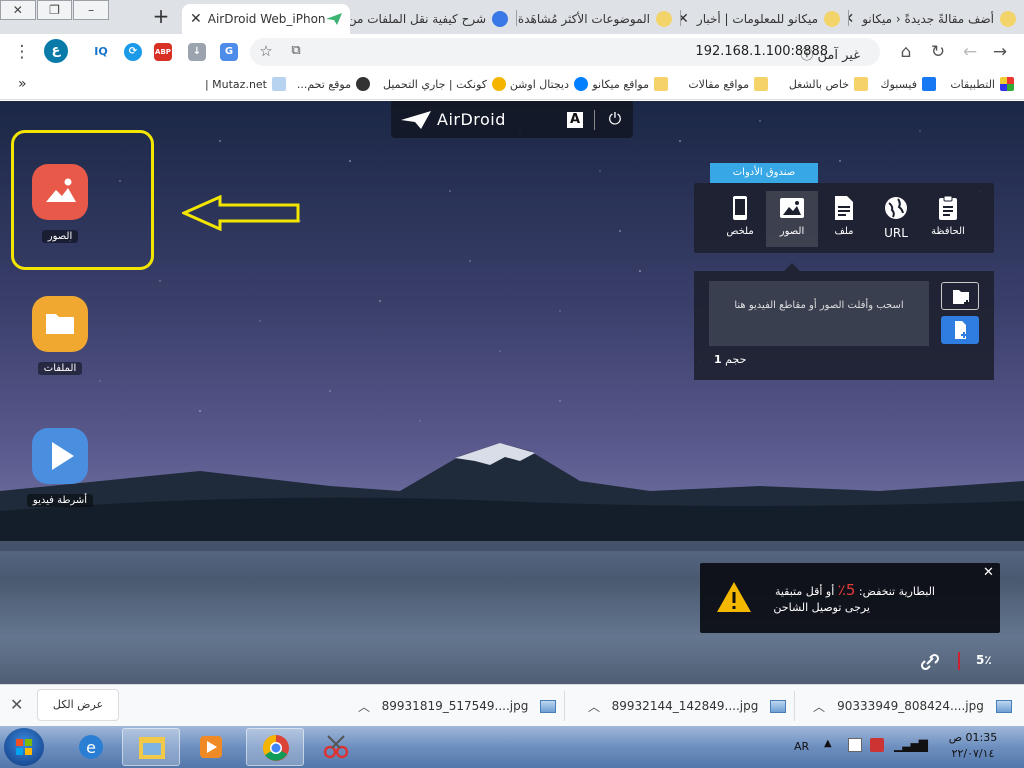 The image size is (1024, 768). What do you see at coordinates (630, 84) in the screenshot?
I see `bookmark-mekano-folder: مواقع ميكانو` at bounding box center [630, 84].